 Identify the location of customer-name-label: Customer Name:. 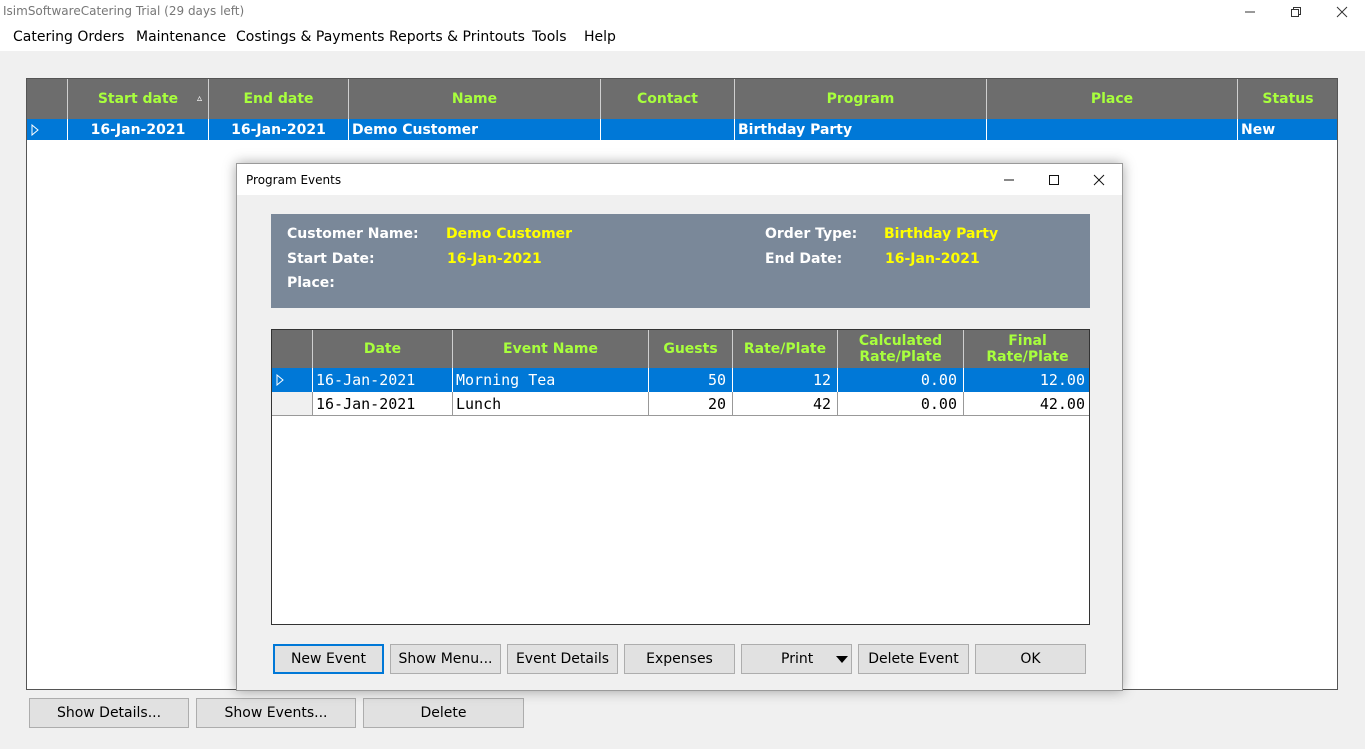
(353, 234).